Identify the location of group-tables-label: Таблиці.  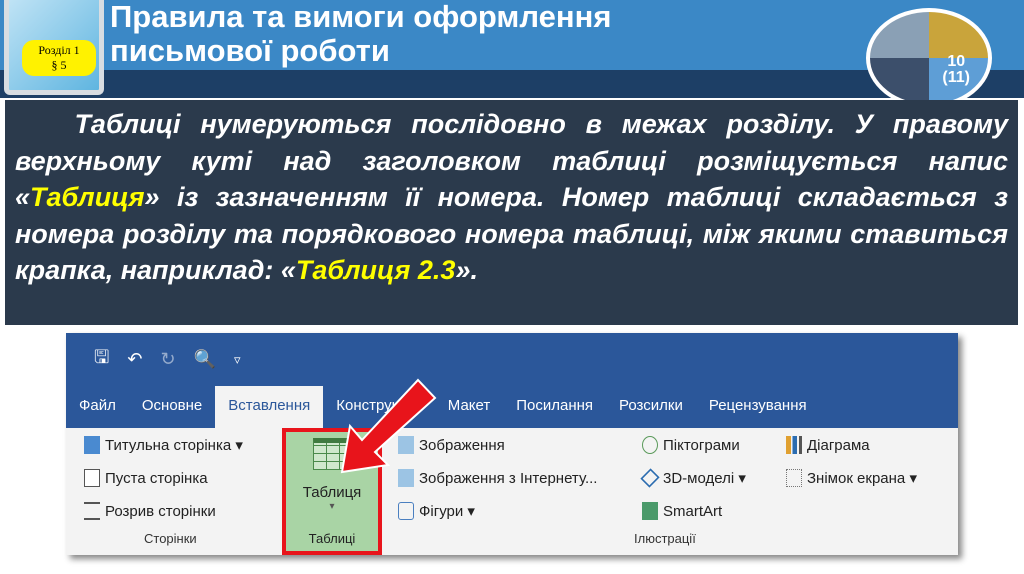
(332, 538).